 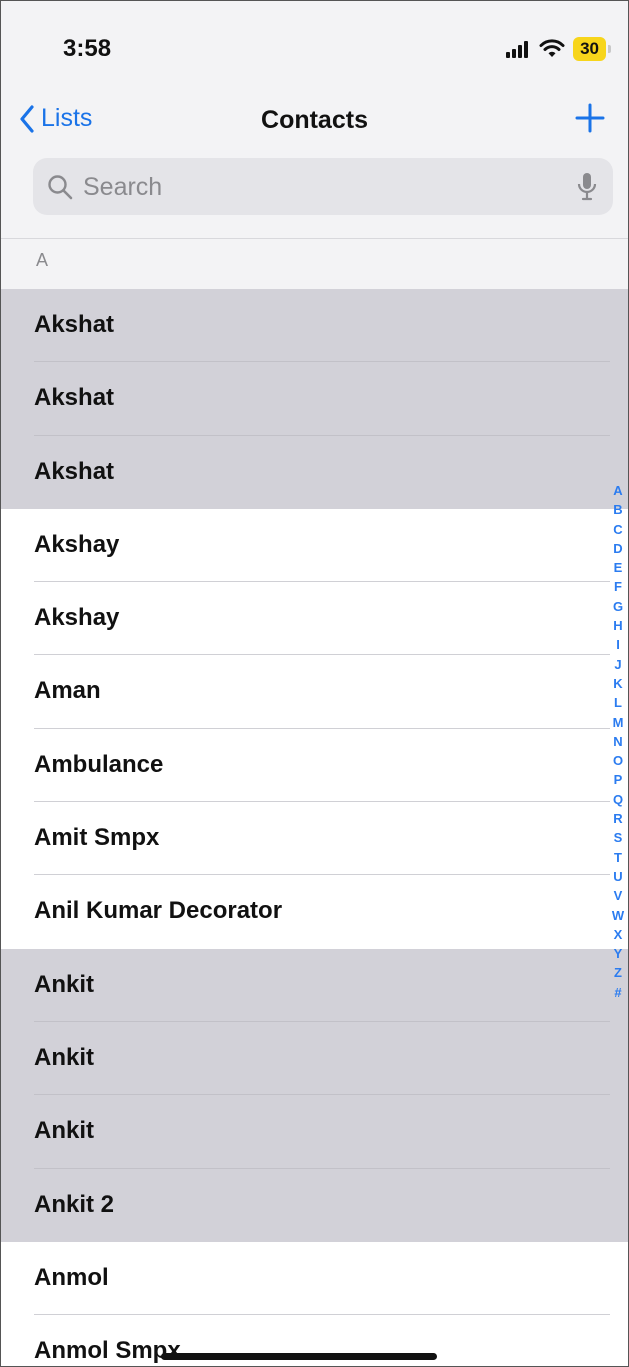 I want to click on index-letter: C, so click(x=617, y=529).